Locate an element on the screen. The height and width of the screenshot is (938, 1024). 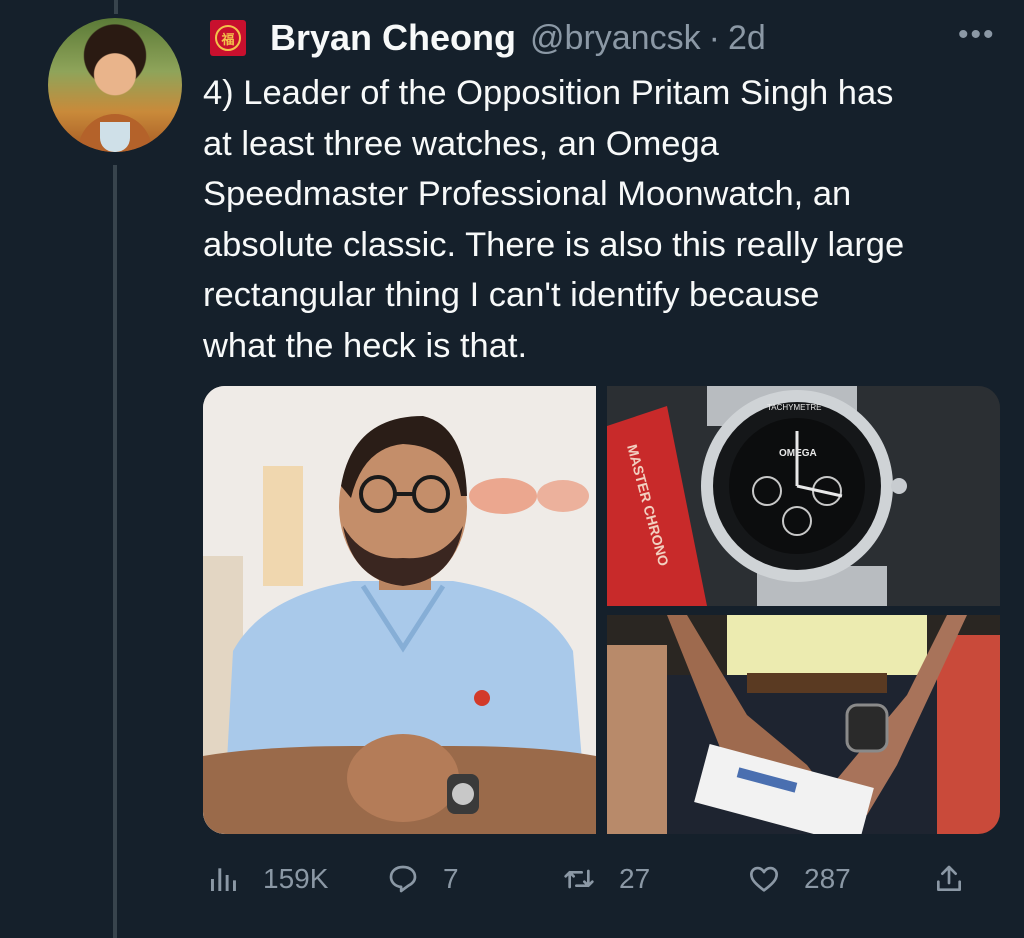
views-action: 159K is located at coordinates (267, 879).